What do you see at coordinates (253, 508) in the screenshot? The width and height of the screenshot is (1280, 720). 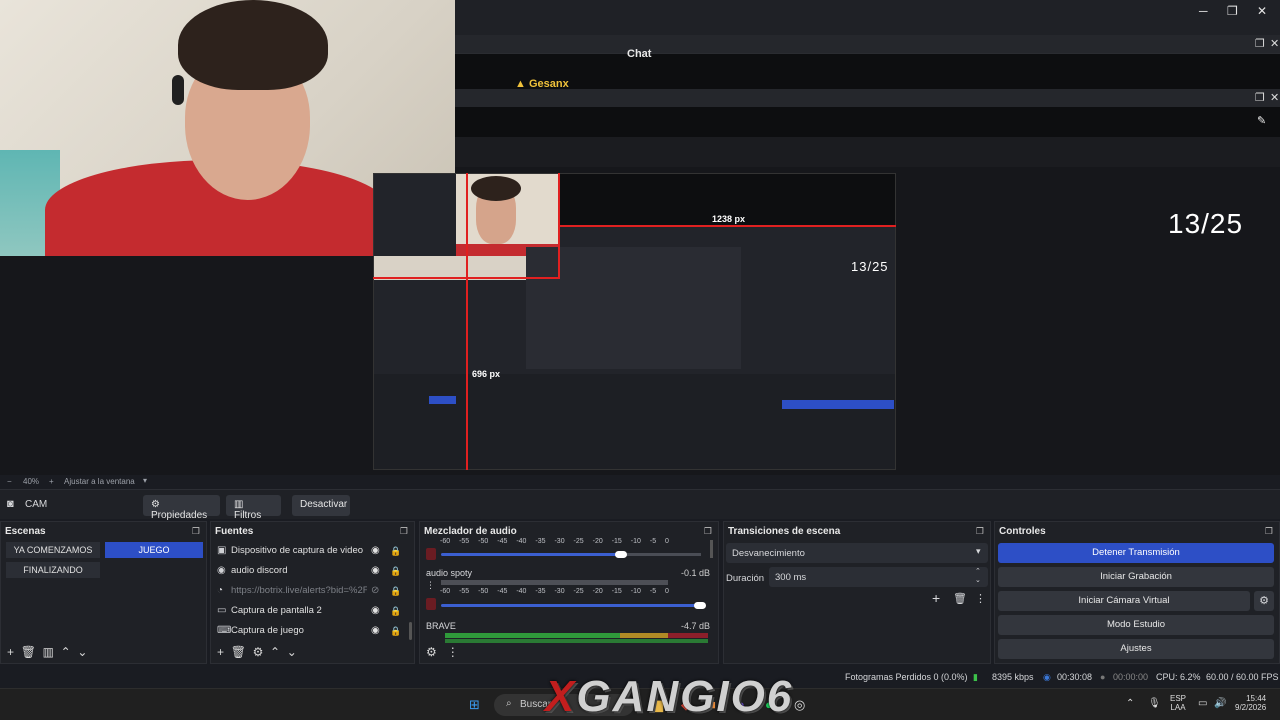 I see `filters-button: ▥ Filtros` at bounding box center [253, 508].